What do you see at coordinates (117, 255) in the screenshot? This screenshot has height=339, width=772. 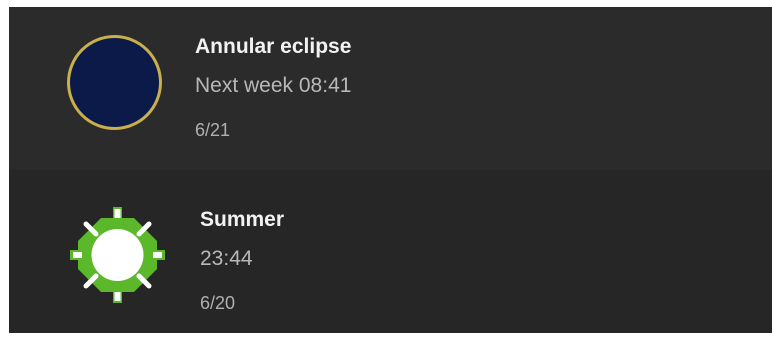 I see `summer-sun-icon` at bounding box center [117, 255].